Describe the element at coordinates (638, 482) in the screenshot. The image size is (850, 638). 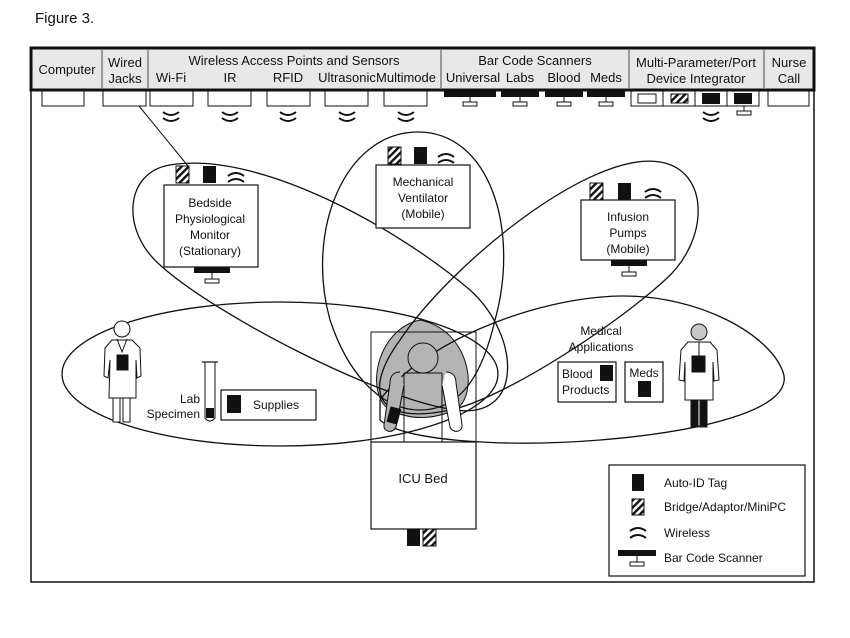
I see `legend-auto-id-tag-icon` at that location.